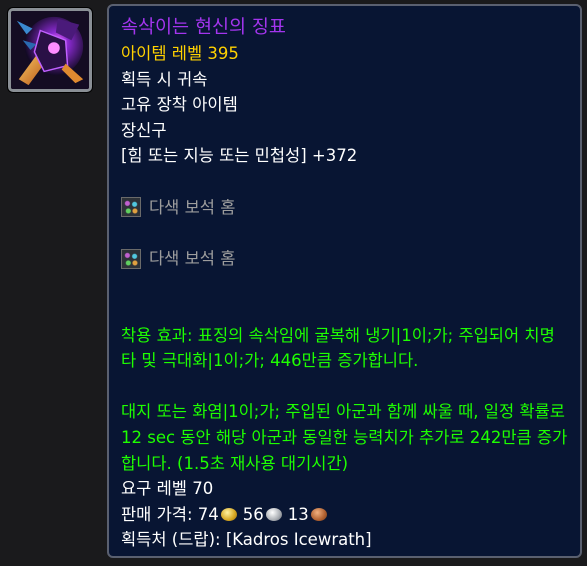 The width and height of the screenshot is (587, 566). I want to click on sell-price-label: 판매 가격:, so click(159, 514).